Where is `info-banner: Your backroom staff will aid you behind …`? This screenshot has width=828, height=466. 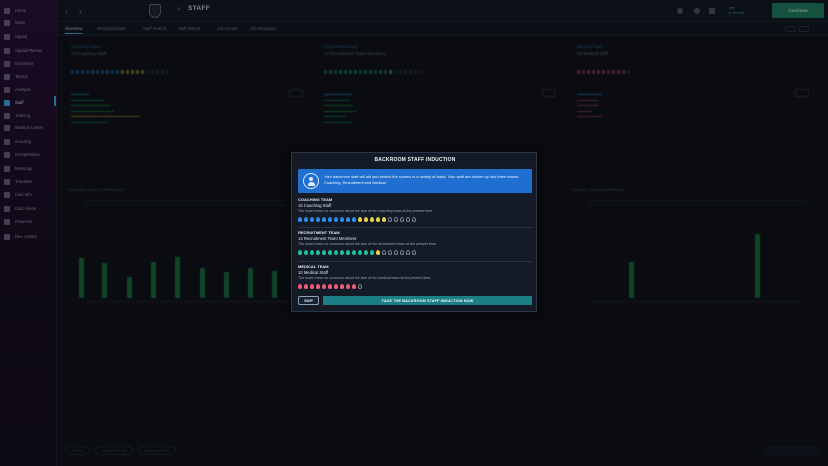
info-banner: Your backroom staff will aid you behind … is located at coordinates (415, 181).